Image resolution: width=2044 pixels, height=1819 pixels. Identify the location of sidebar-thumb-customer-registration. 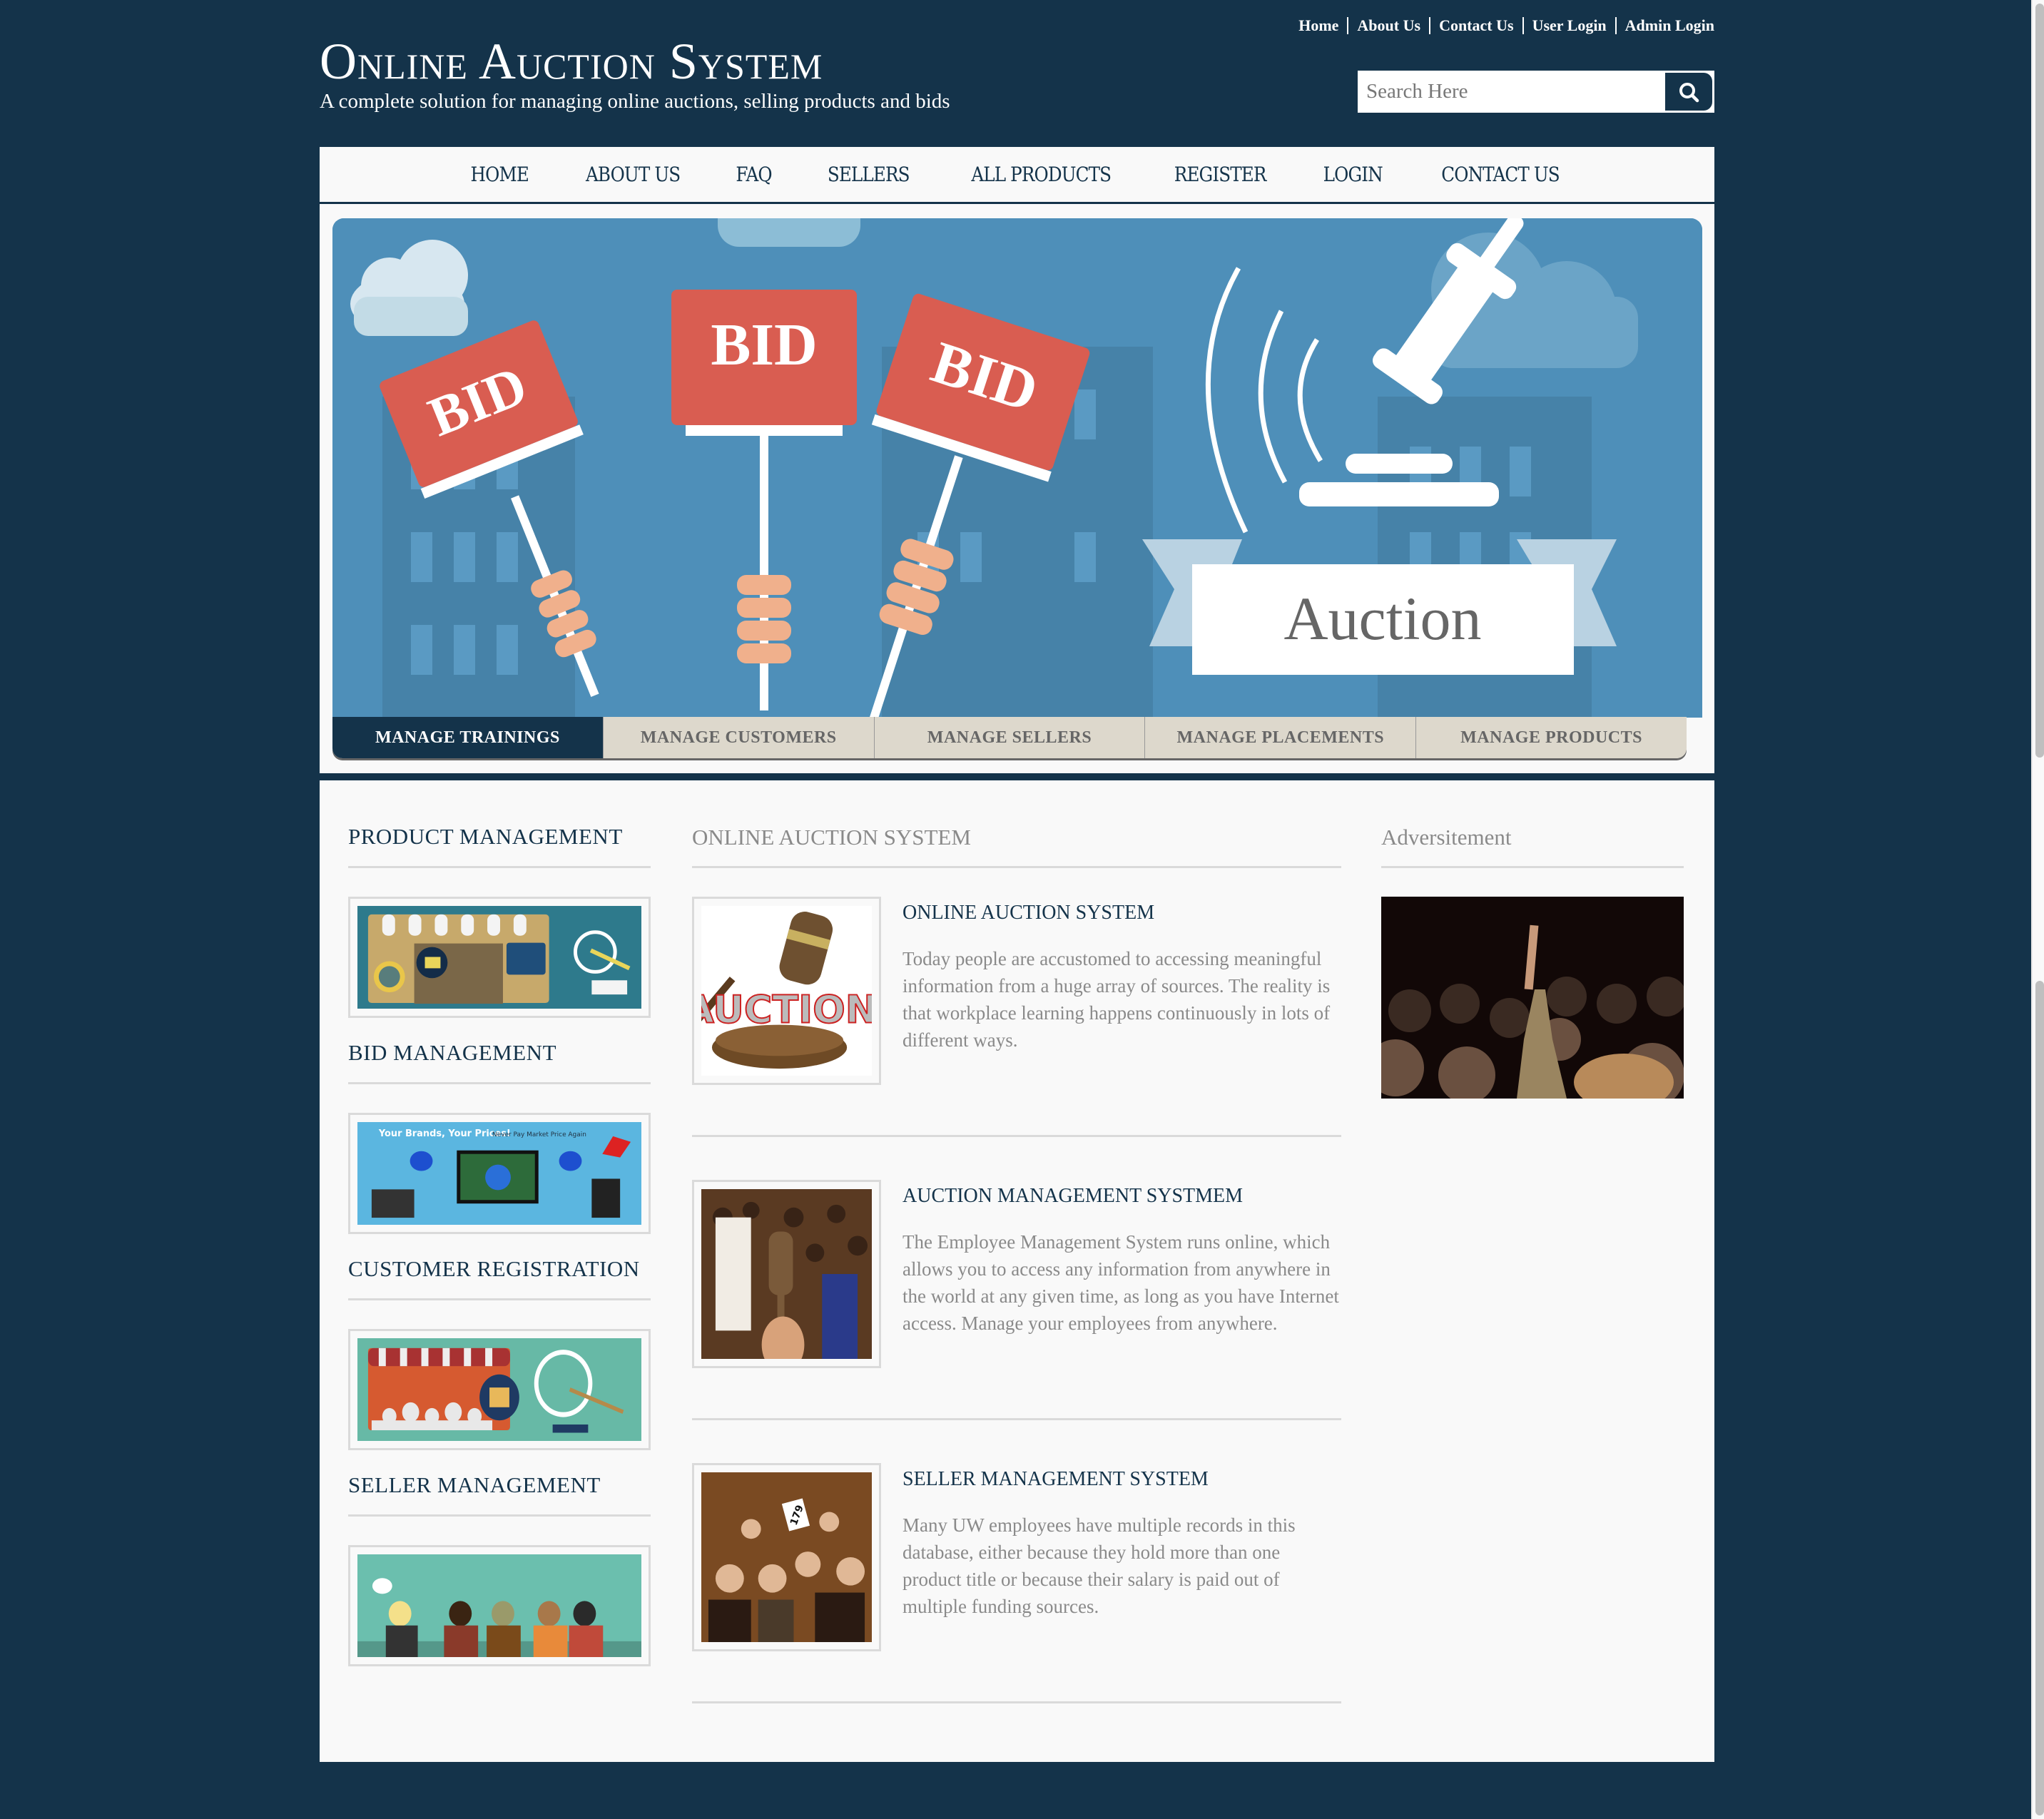
(499, 1389).